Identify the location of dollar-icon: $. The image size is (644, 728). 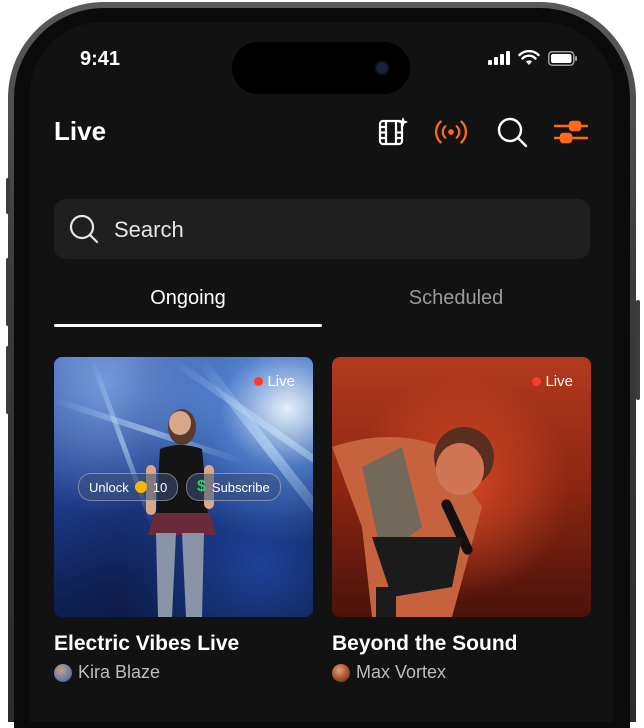
(201, 486).